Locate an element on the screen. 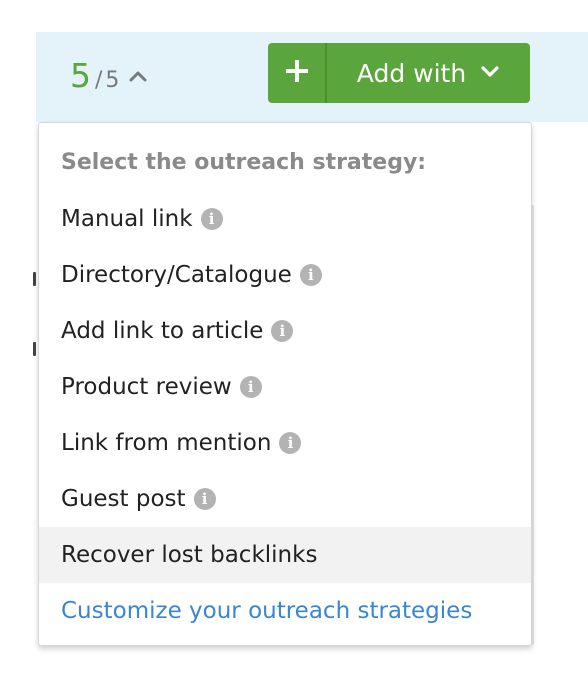 Image resolution: width=588 pixels, height=686 pixels. menu-item-label: Directory/Catalogue is located at coordinates (176, 275).